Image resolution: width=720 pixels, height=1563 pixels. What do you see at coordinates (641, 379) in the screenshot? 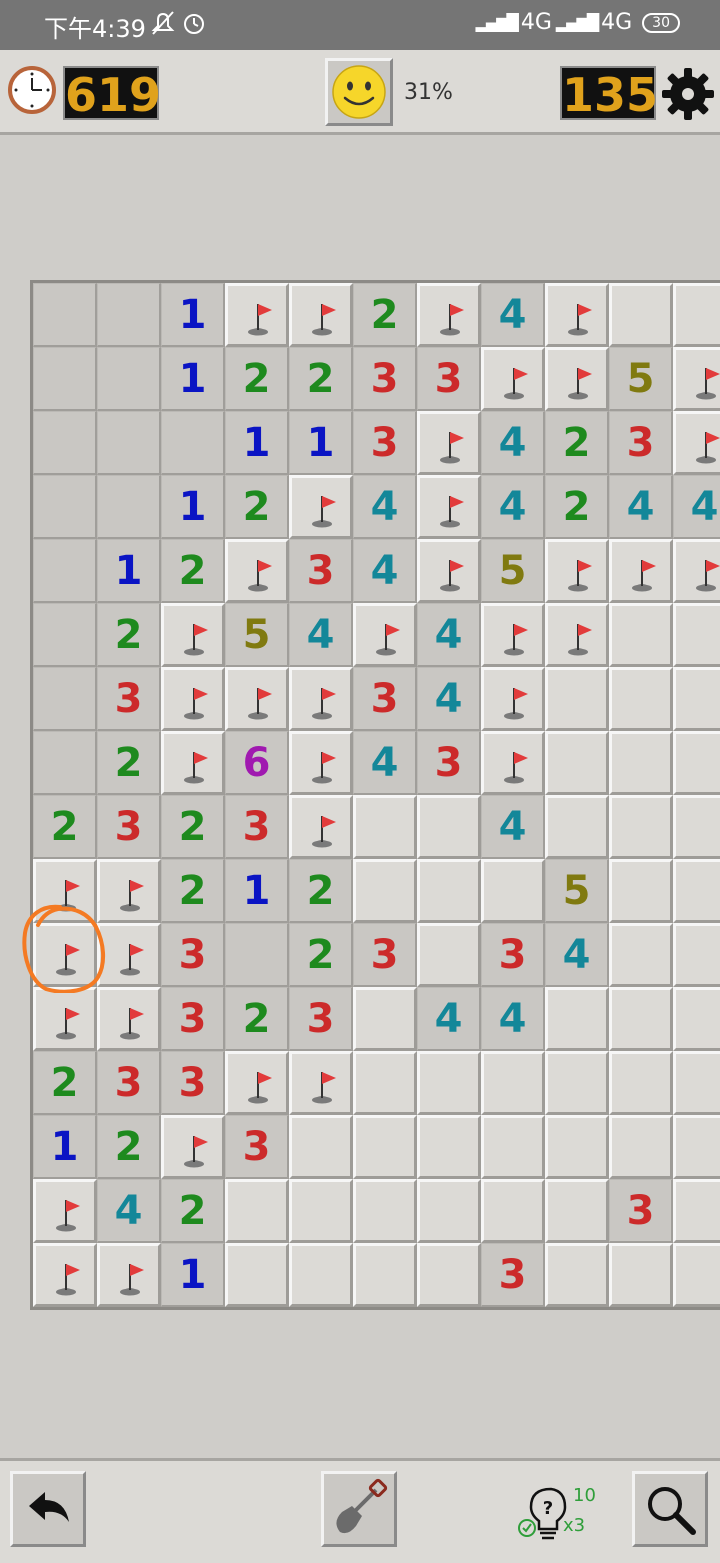
I see `number-cell: 5` at bounding box center [641, 379].